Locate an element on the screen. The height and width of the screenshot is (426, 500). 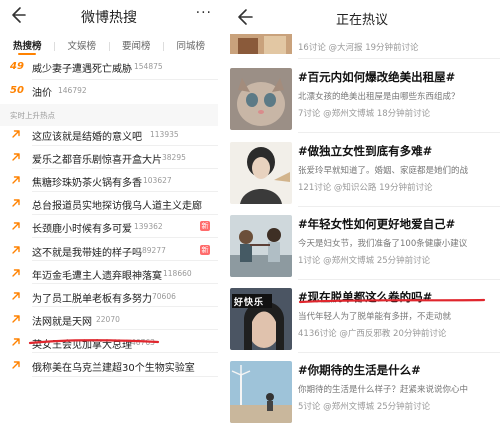
tab-local: 同城榜 is located at coordinates (191, 45).